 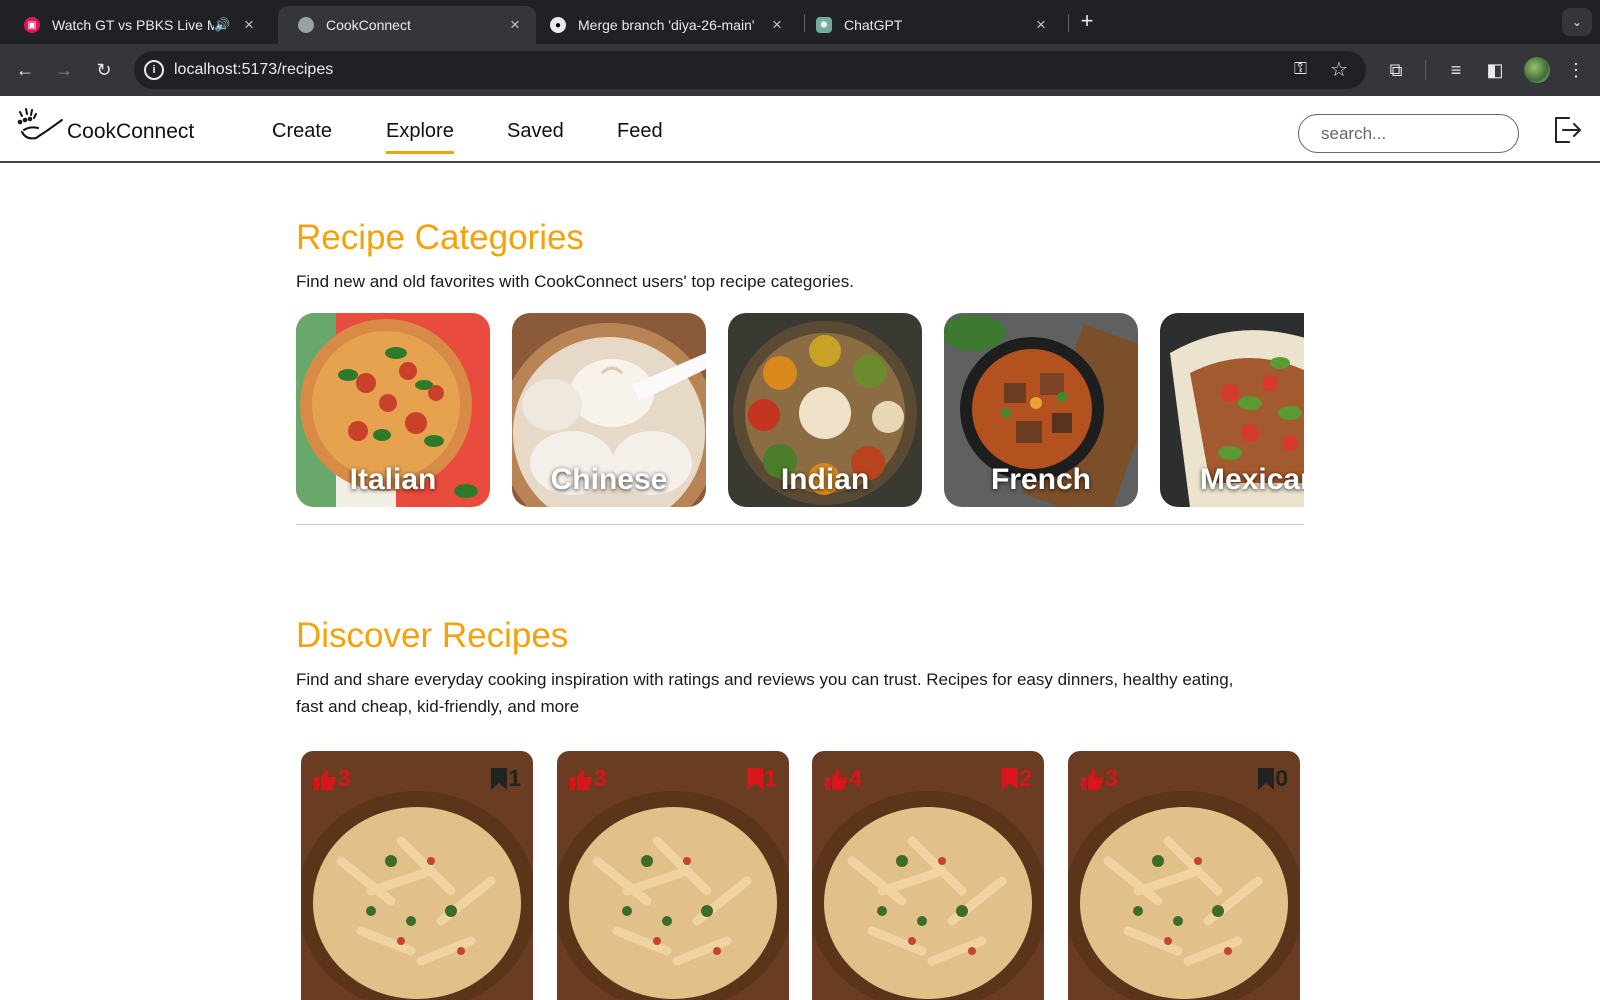 What do you see at coordinates (306, 25) in the screenshot?
I see `globe-icon` at bounding box center [306, 25].